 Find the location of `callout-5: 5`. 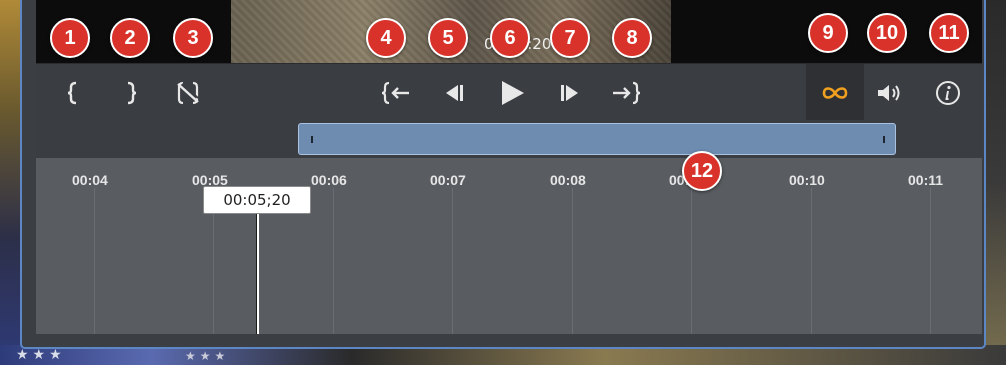

callout-5: 5 is located at coordinates (448, 38).